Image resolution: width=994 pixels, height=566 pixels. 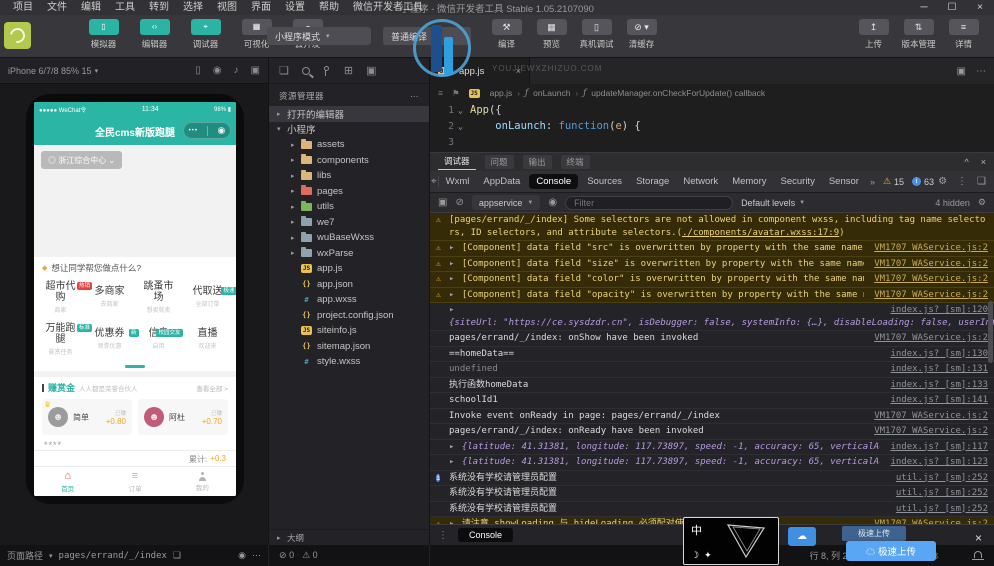 What do you see at coordinates (552, 202) in the screenshot?
I see `eye-icon: ◉` at bounding box center [552, 202].